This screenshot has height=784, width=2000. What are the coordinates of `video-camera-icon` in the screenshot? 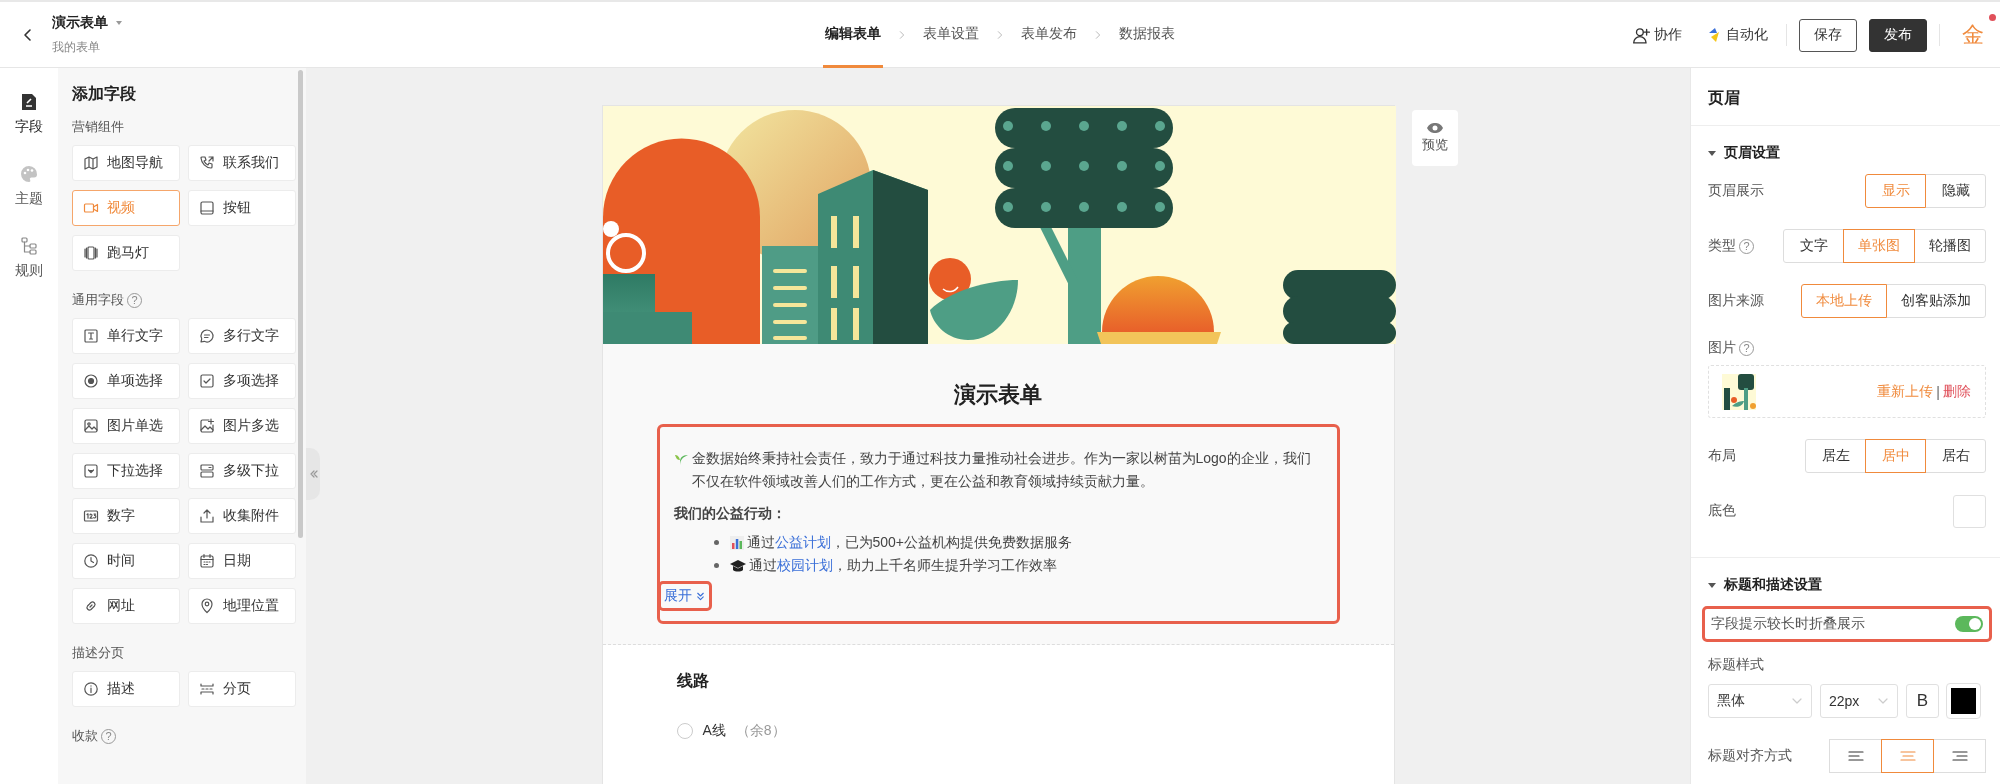 It's located at (91, 208).